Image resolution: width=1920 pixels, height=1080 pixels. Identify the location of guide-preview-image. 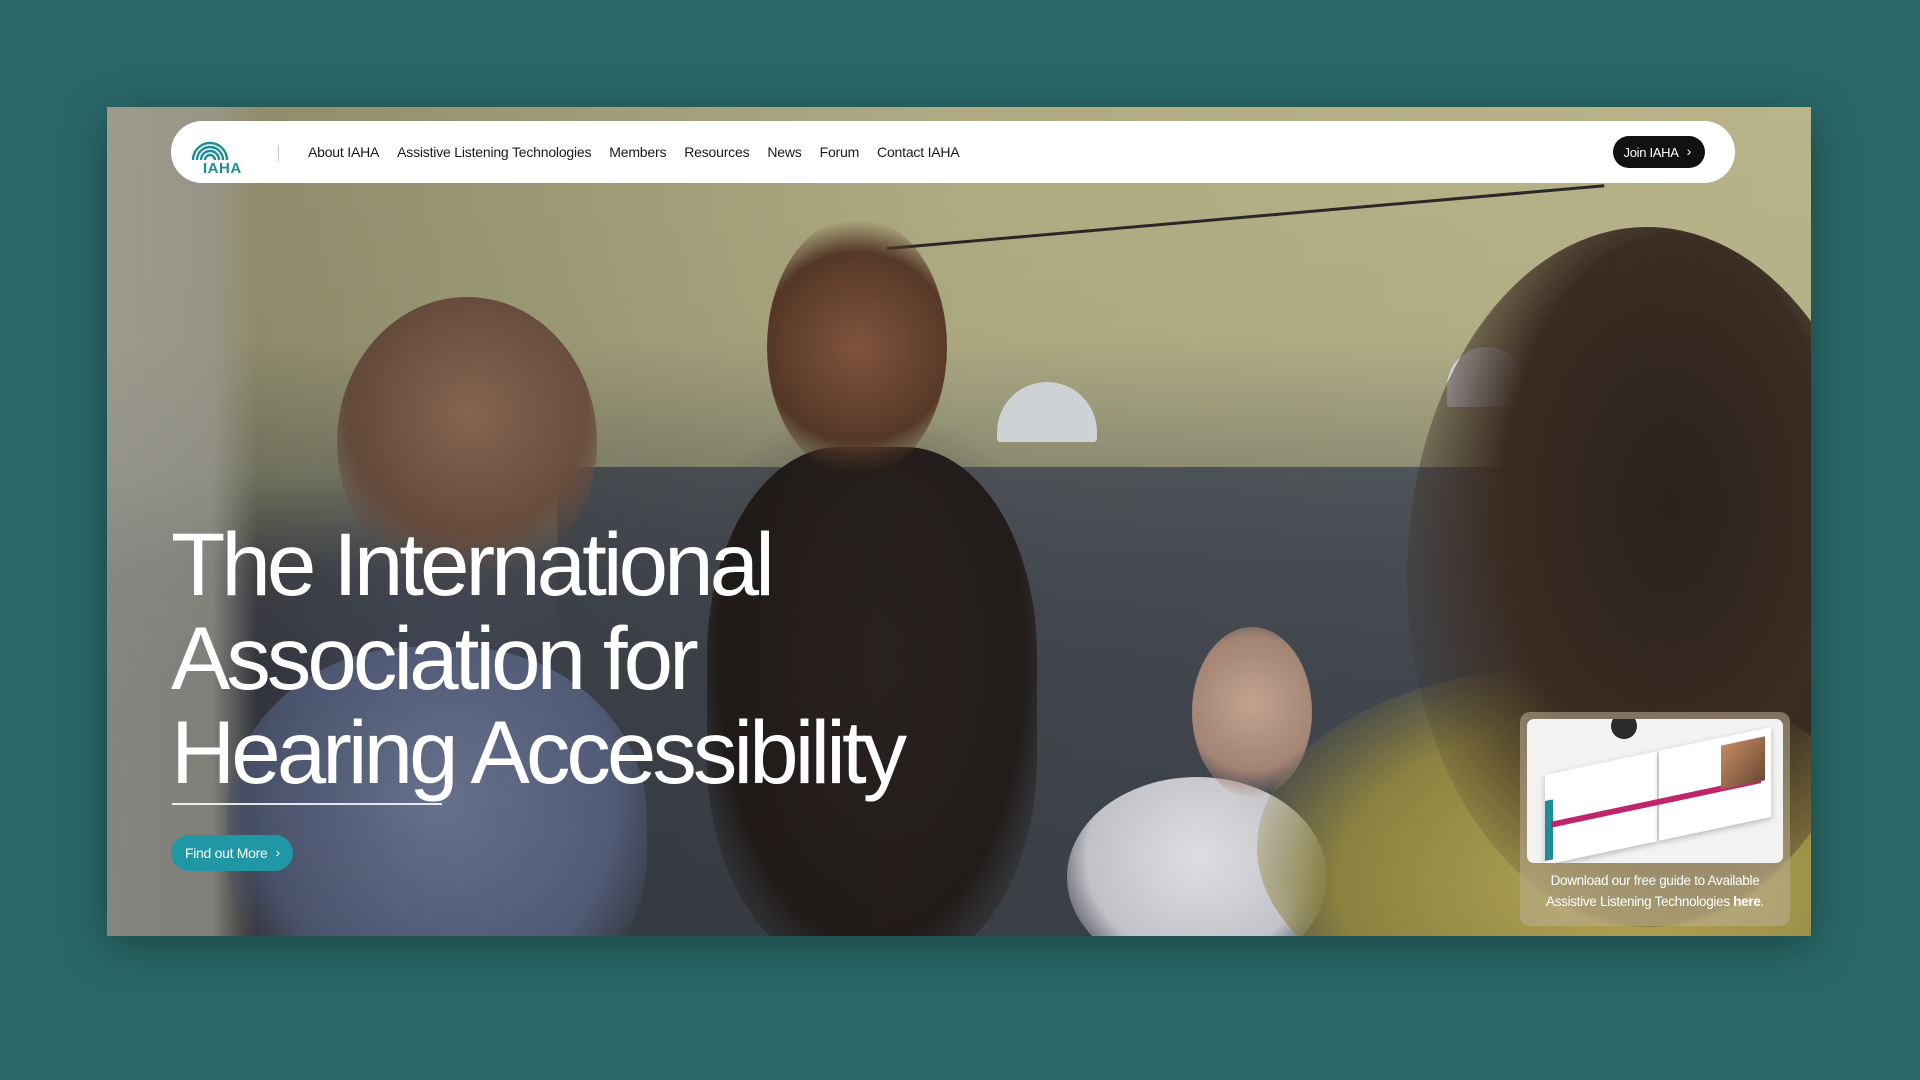
(1655, 791).